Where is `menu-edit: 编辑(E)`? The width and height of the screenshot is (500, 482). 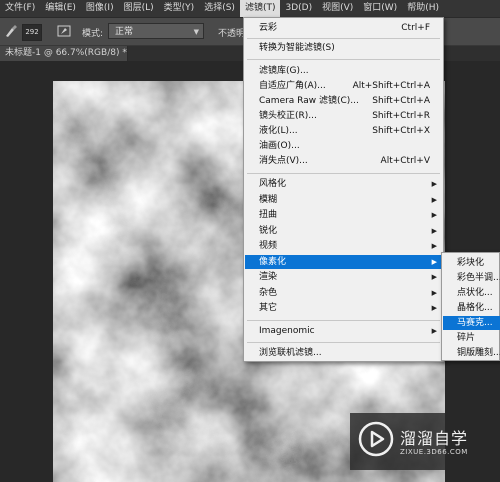 menu-edit: 编辑(E) is located at coordinates (60, 8).